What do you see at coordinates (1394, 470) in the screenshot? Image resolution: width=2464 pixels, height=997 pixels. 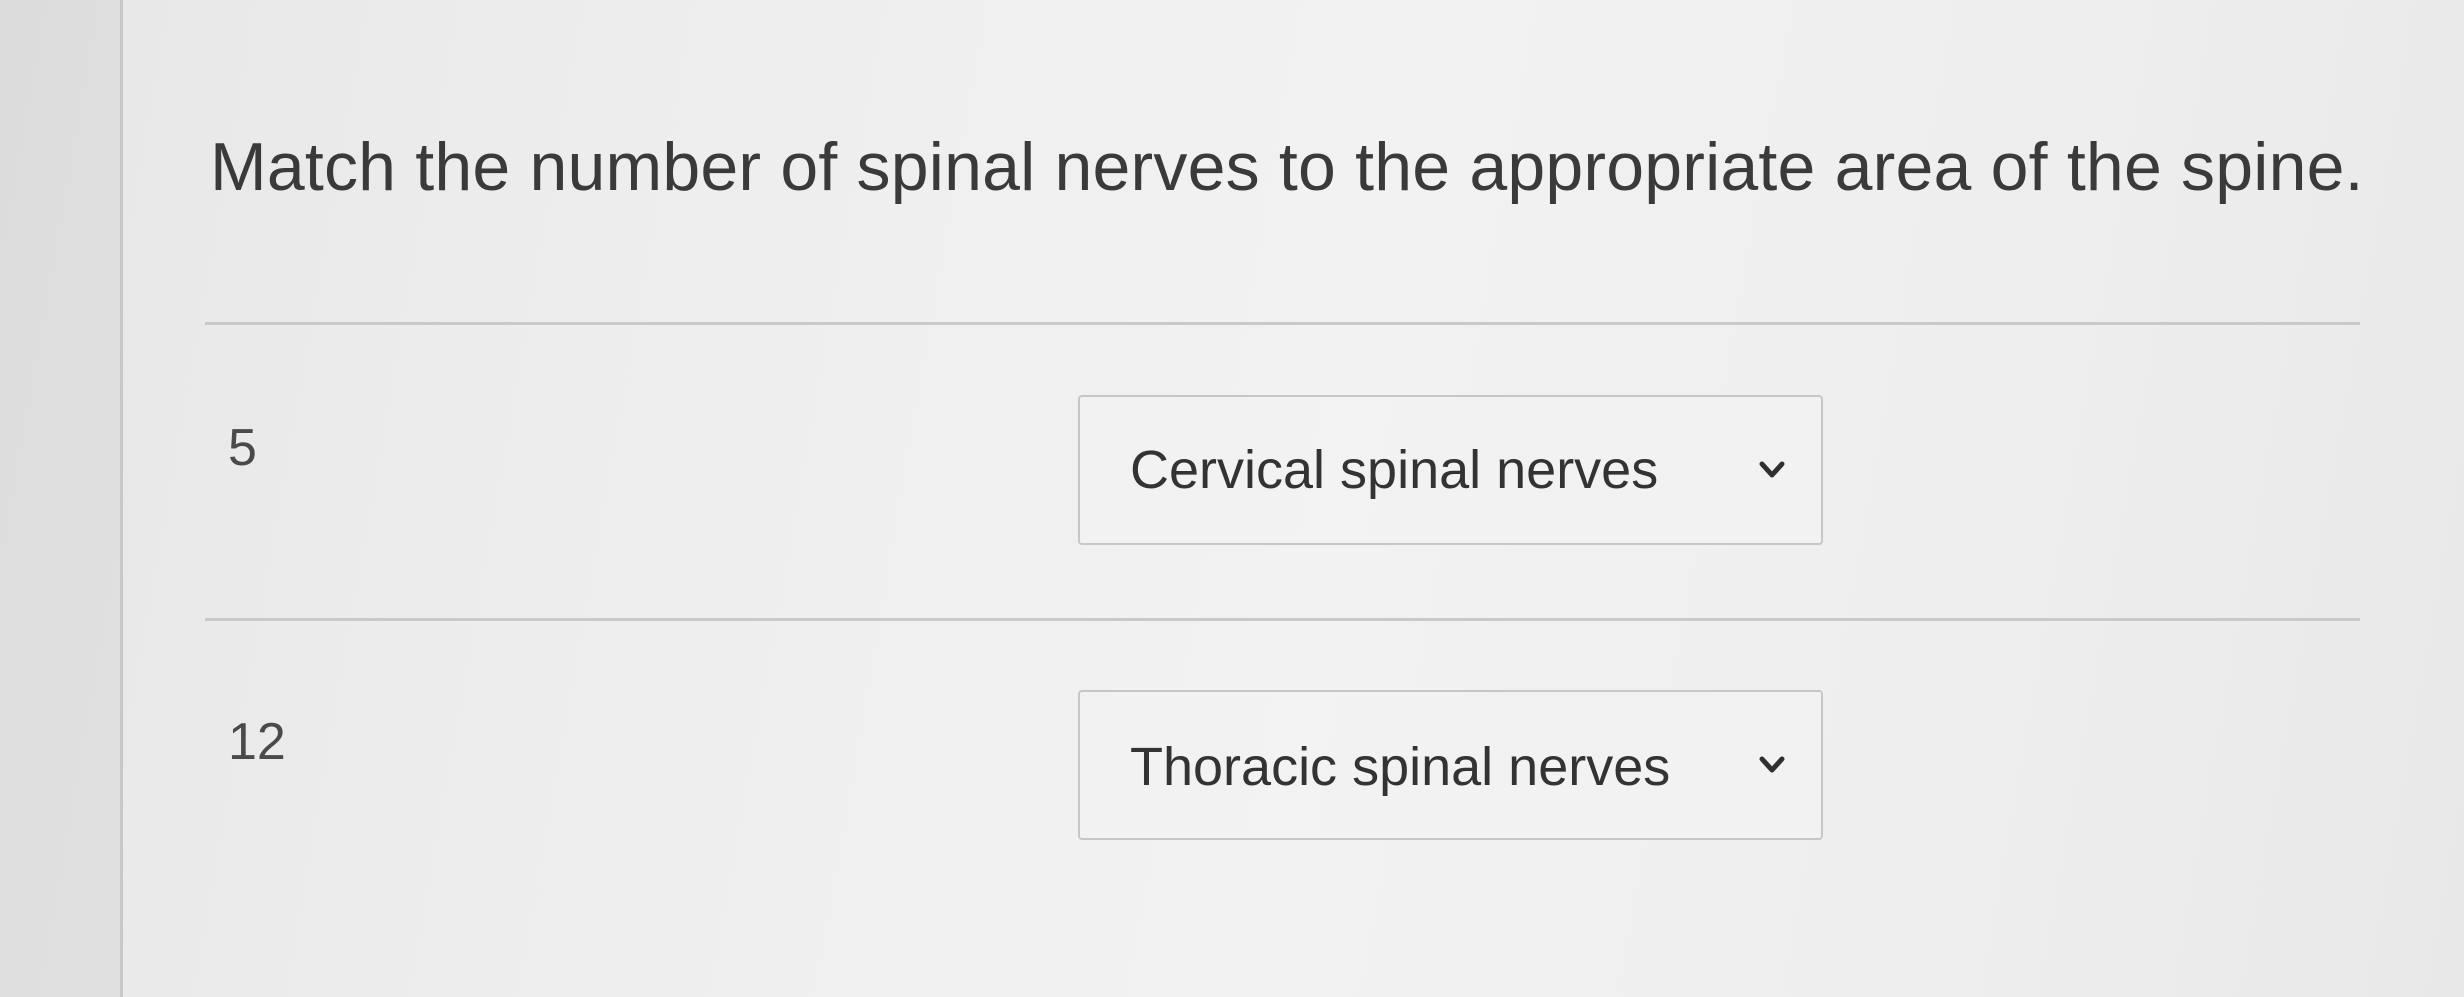 I see `area-select-value: Cervical spinal nerves` at bounding box center [1394, 470].